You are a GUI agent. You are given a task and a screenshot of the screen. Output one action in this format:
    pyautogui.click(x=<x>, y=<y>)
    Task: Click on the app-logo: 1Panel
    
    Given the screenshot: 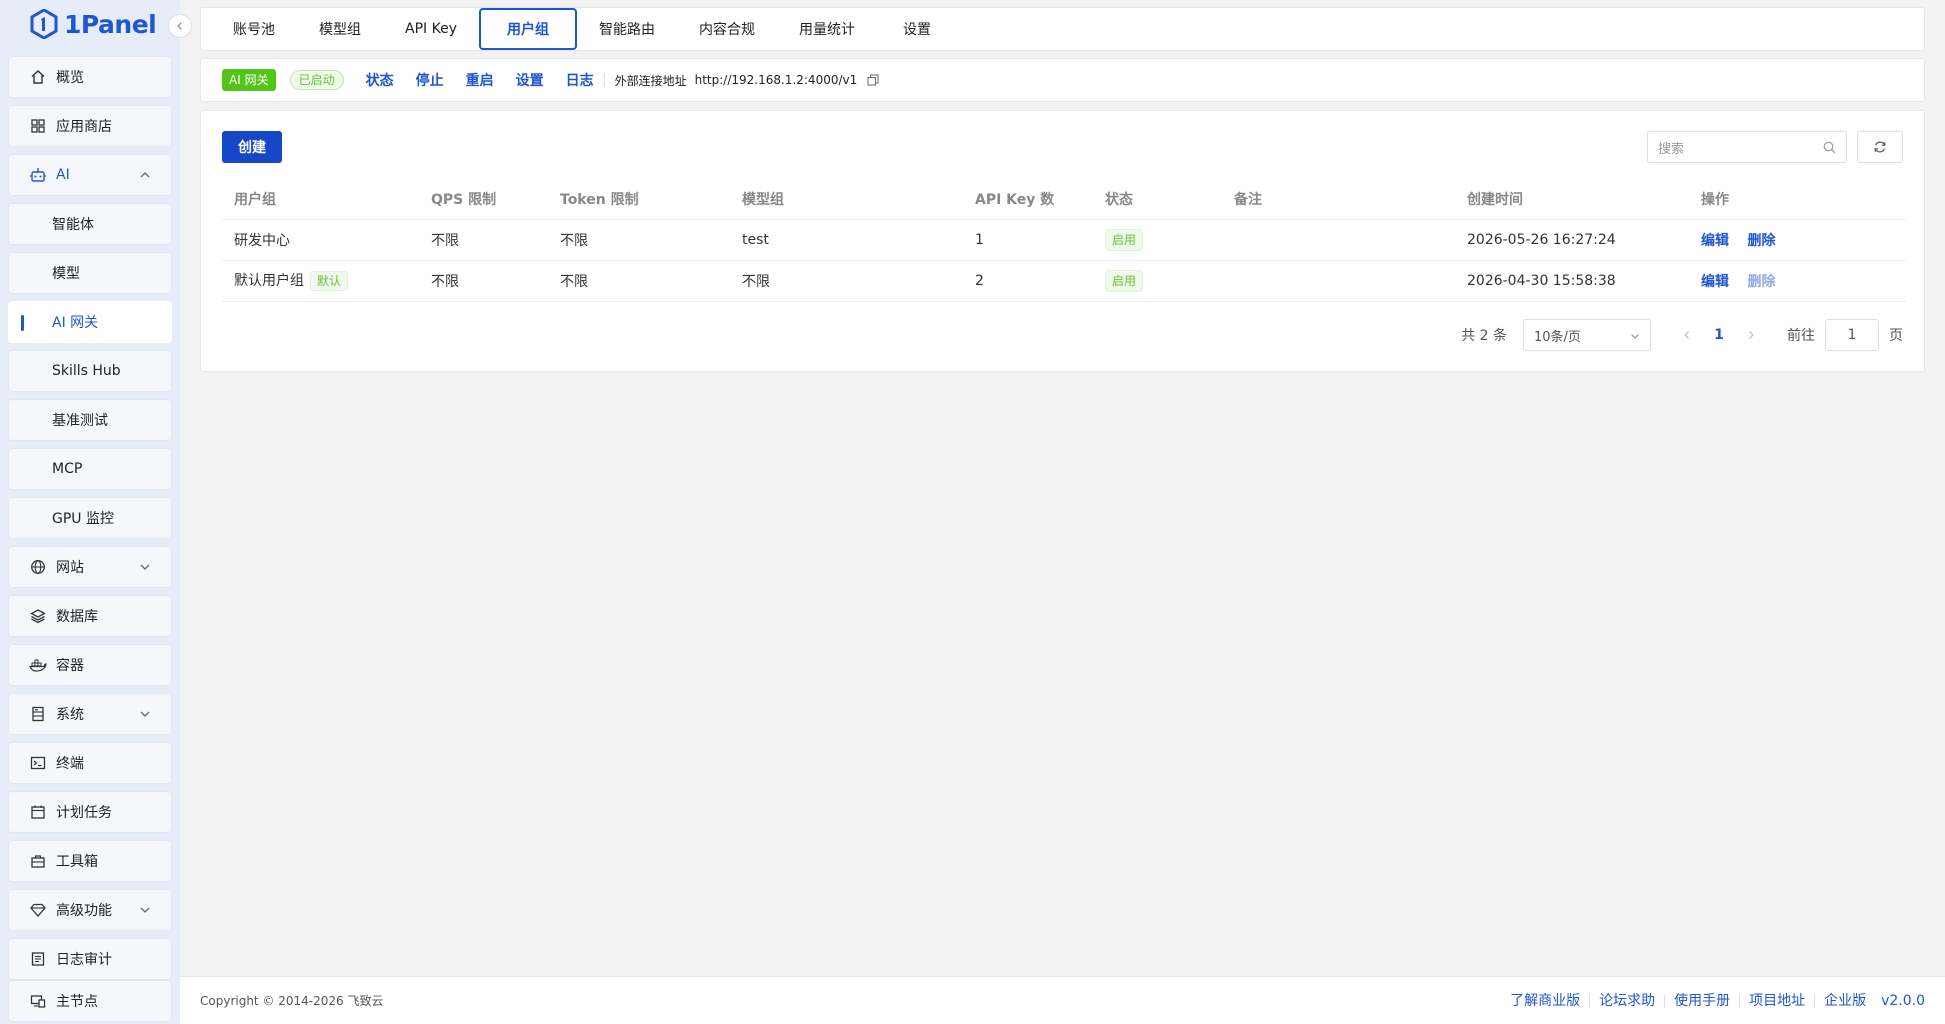 What is the action you would take?
    pyautogui.click(x=93, y=24)
    